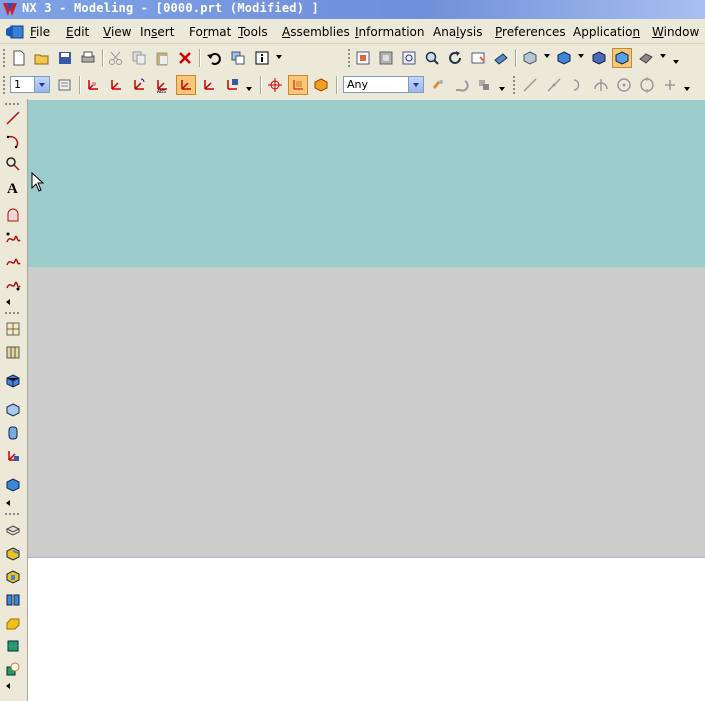 Image resolution: width=705 pixels, height=701 pixels. Describe the element at coordinates (601, 85) in the screenshot. I see `arc-center-icon` at that location.